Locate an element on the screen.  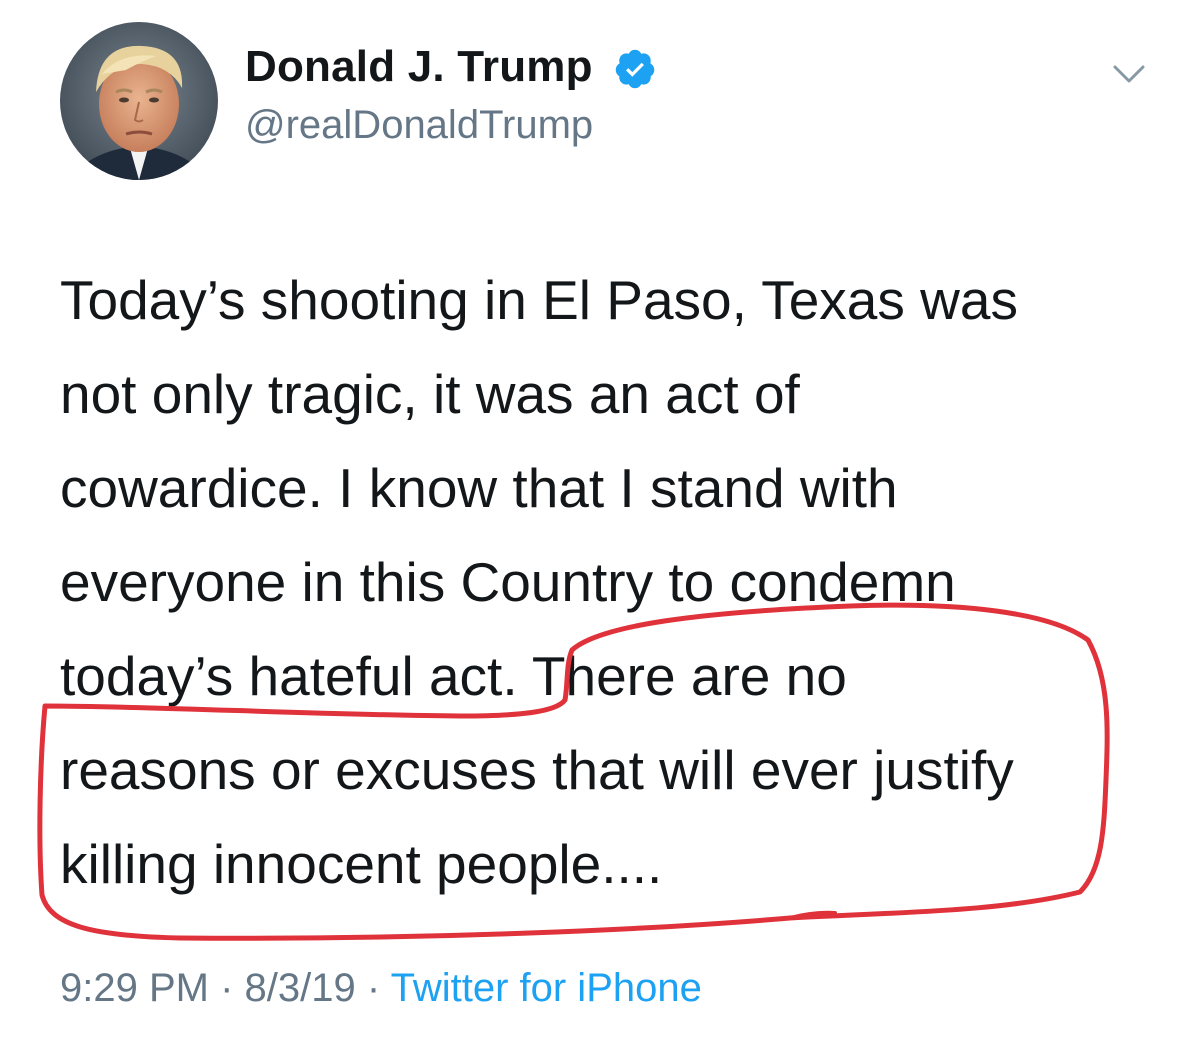
tweet-text-line: today’s hateful act. There are no is located at coordinates (453, 676).